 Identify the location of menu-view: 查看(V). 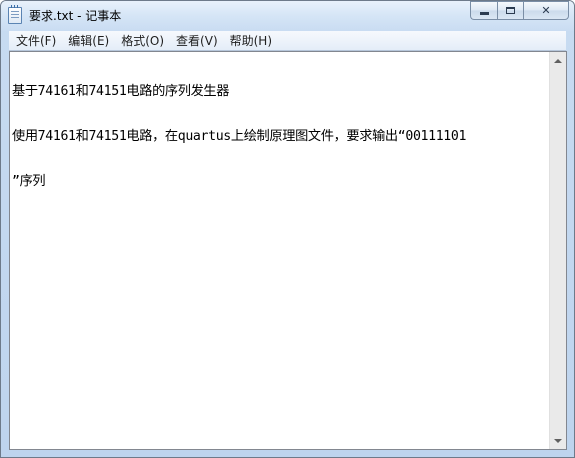
(197, 40).